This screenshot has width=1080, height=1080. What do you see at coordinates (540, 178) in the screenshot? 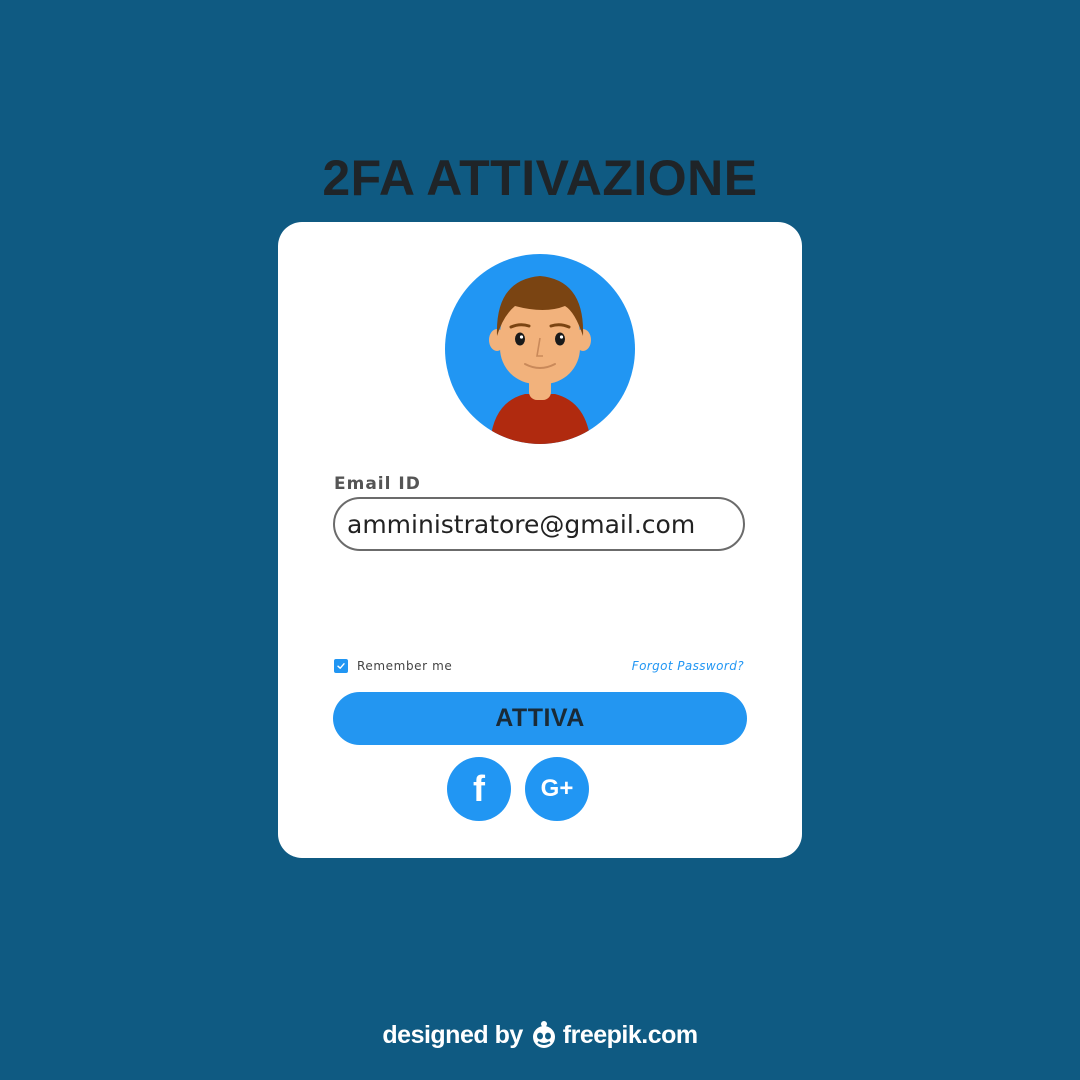
I see `page-title: 2FA ATTIVAZIONE` at bounding box center [540, 178].